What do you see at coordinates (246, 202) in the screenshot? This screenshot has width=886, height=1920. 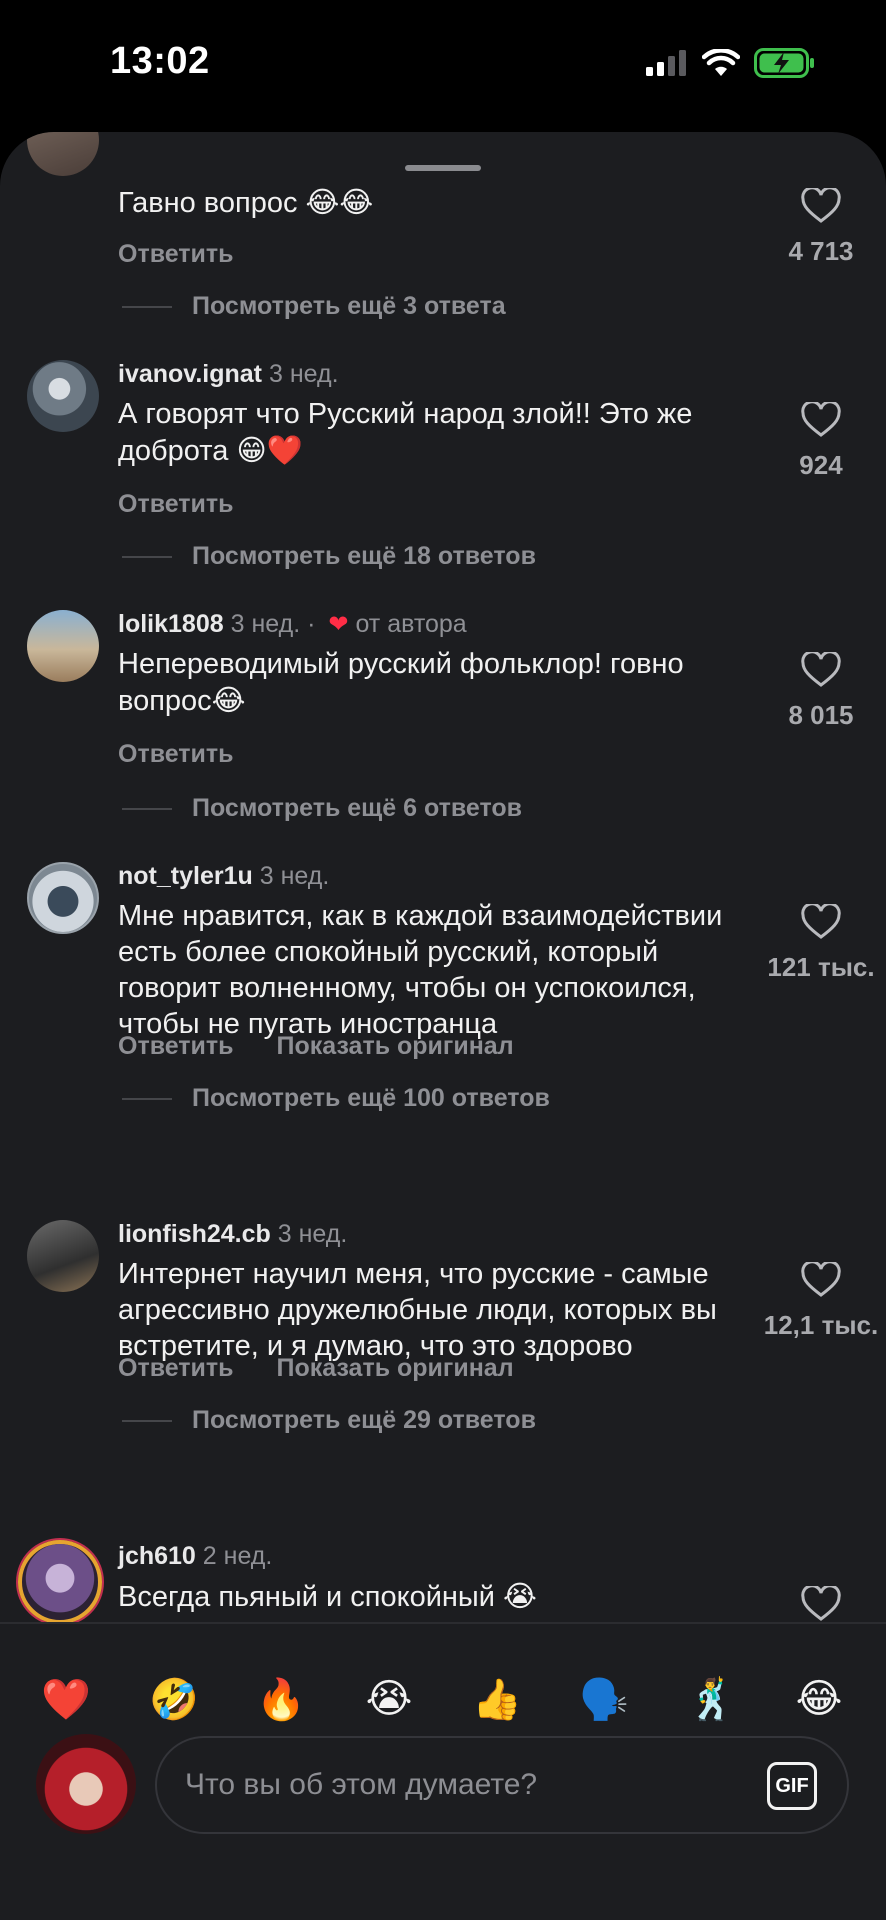 I see `comment-text: Гавно вопрос 😂😂` at bounding box center [246, 202].